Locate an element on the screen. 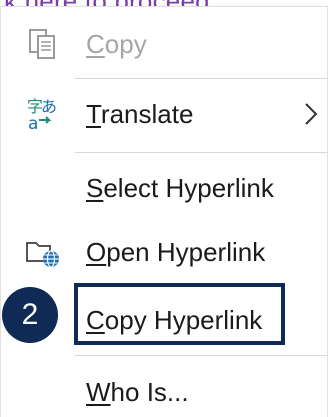 The image size is (328, 417). copy-icon is located at coordinates (43, 44).